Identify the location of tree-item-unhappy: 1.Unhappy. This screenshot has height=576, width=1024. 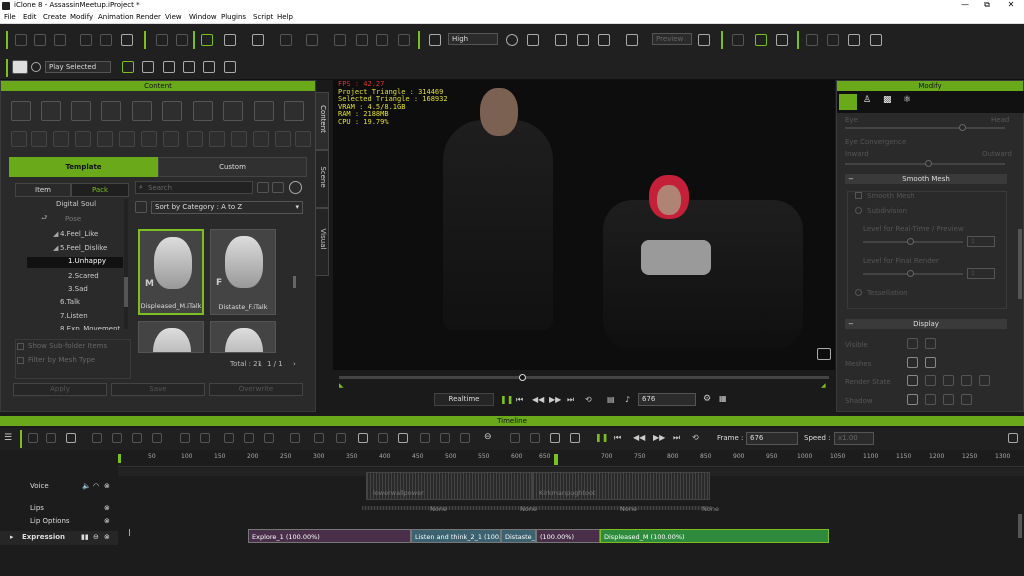
(75, 262).